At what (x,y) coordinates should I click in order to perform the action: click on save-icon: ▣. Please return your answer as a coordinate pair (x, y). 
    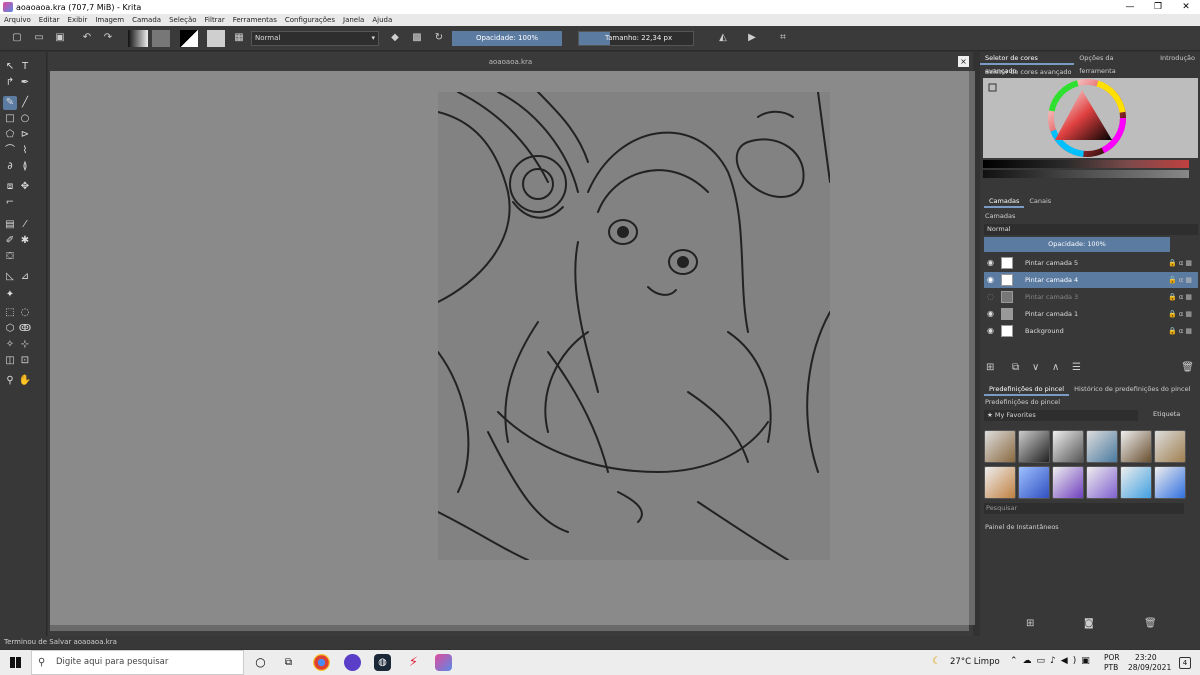
    Looking at the image, I should click on (60, 38).